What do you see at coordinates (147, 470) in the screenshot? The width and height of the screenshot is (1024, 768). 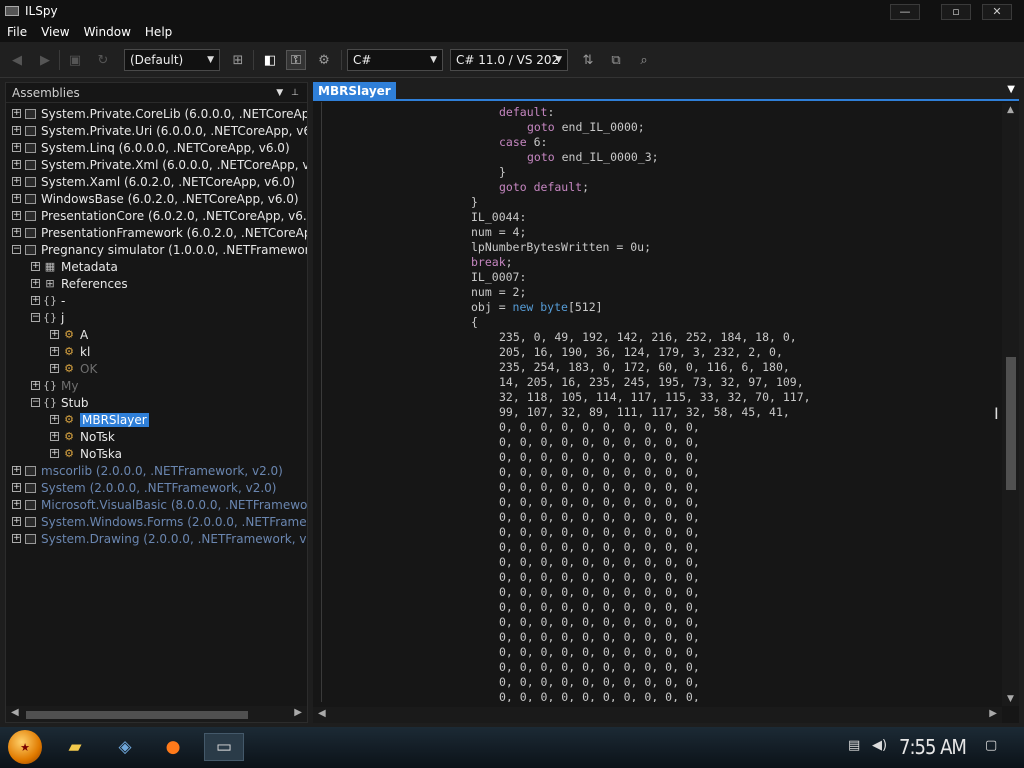 I see `tree-node: + mscorlib (2.0.0.0, .NETFramework, v2.0)` at bounding box center [147, 470].